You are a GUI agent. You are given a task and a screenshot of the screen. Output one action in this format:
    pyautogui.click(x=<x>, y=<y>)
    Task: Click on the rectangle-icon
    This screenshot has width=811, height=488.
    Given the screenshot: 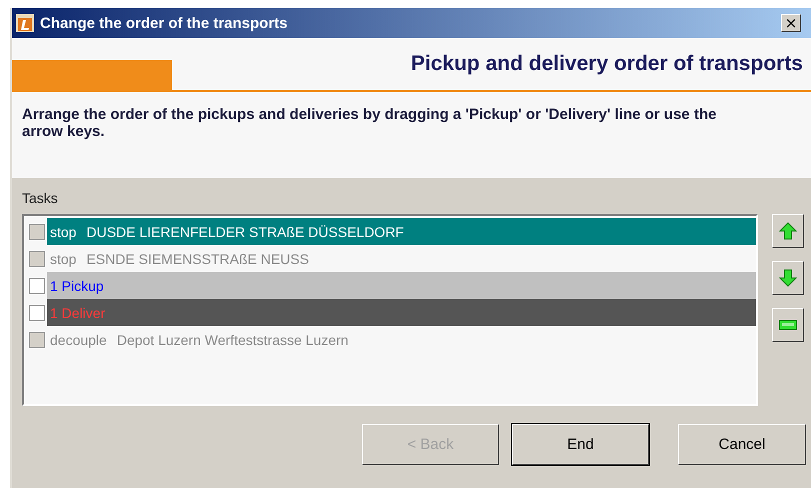 What is the action you would take?
    pyautogui.click(x=788, y=325)
    